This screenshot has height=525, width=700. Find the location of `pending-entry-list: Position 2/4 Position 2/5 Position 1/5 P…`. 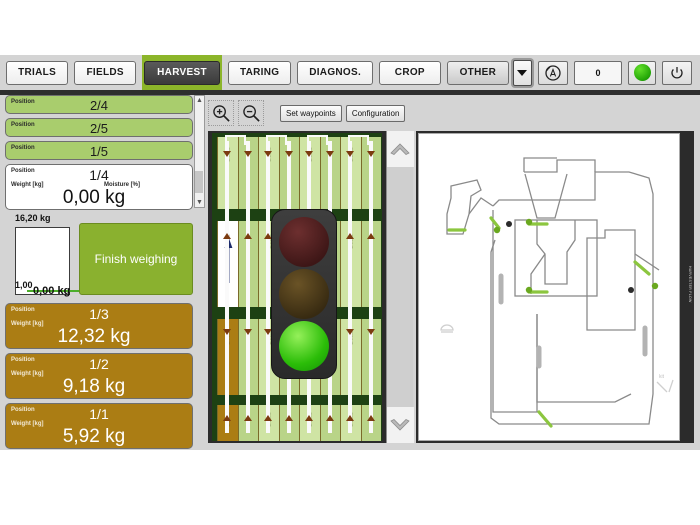

pending-entry-list: Position 2/4 Position 2/5 Position 1/5 P… is located at coordinates (99, 154).